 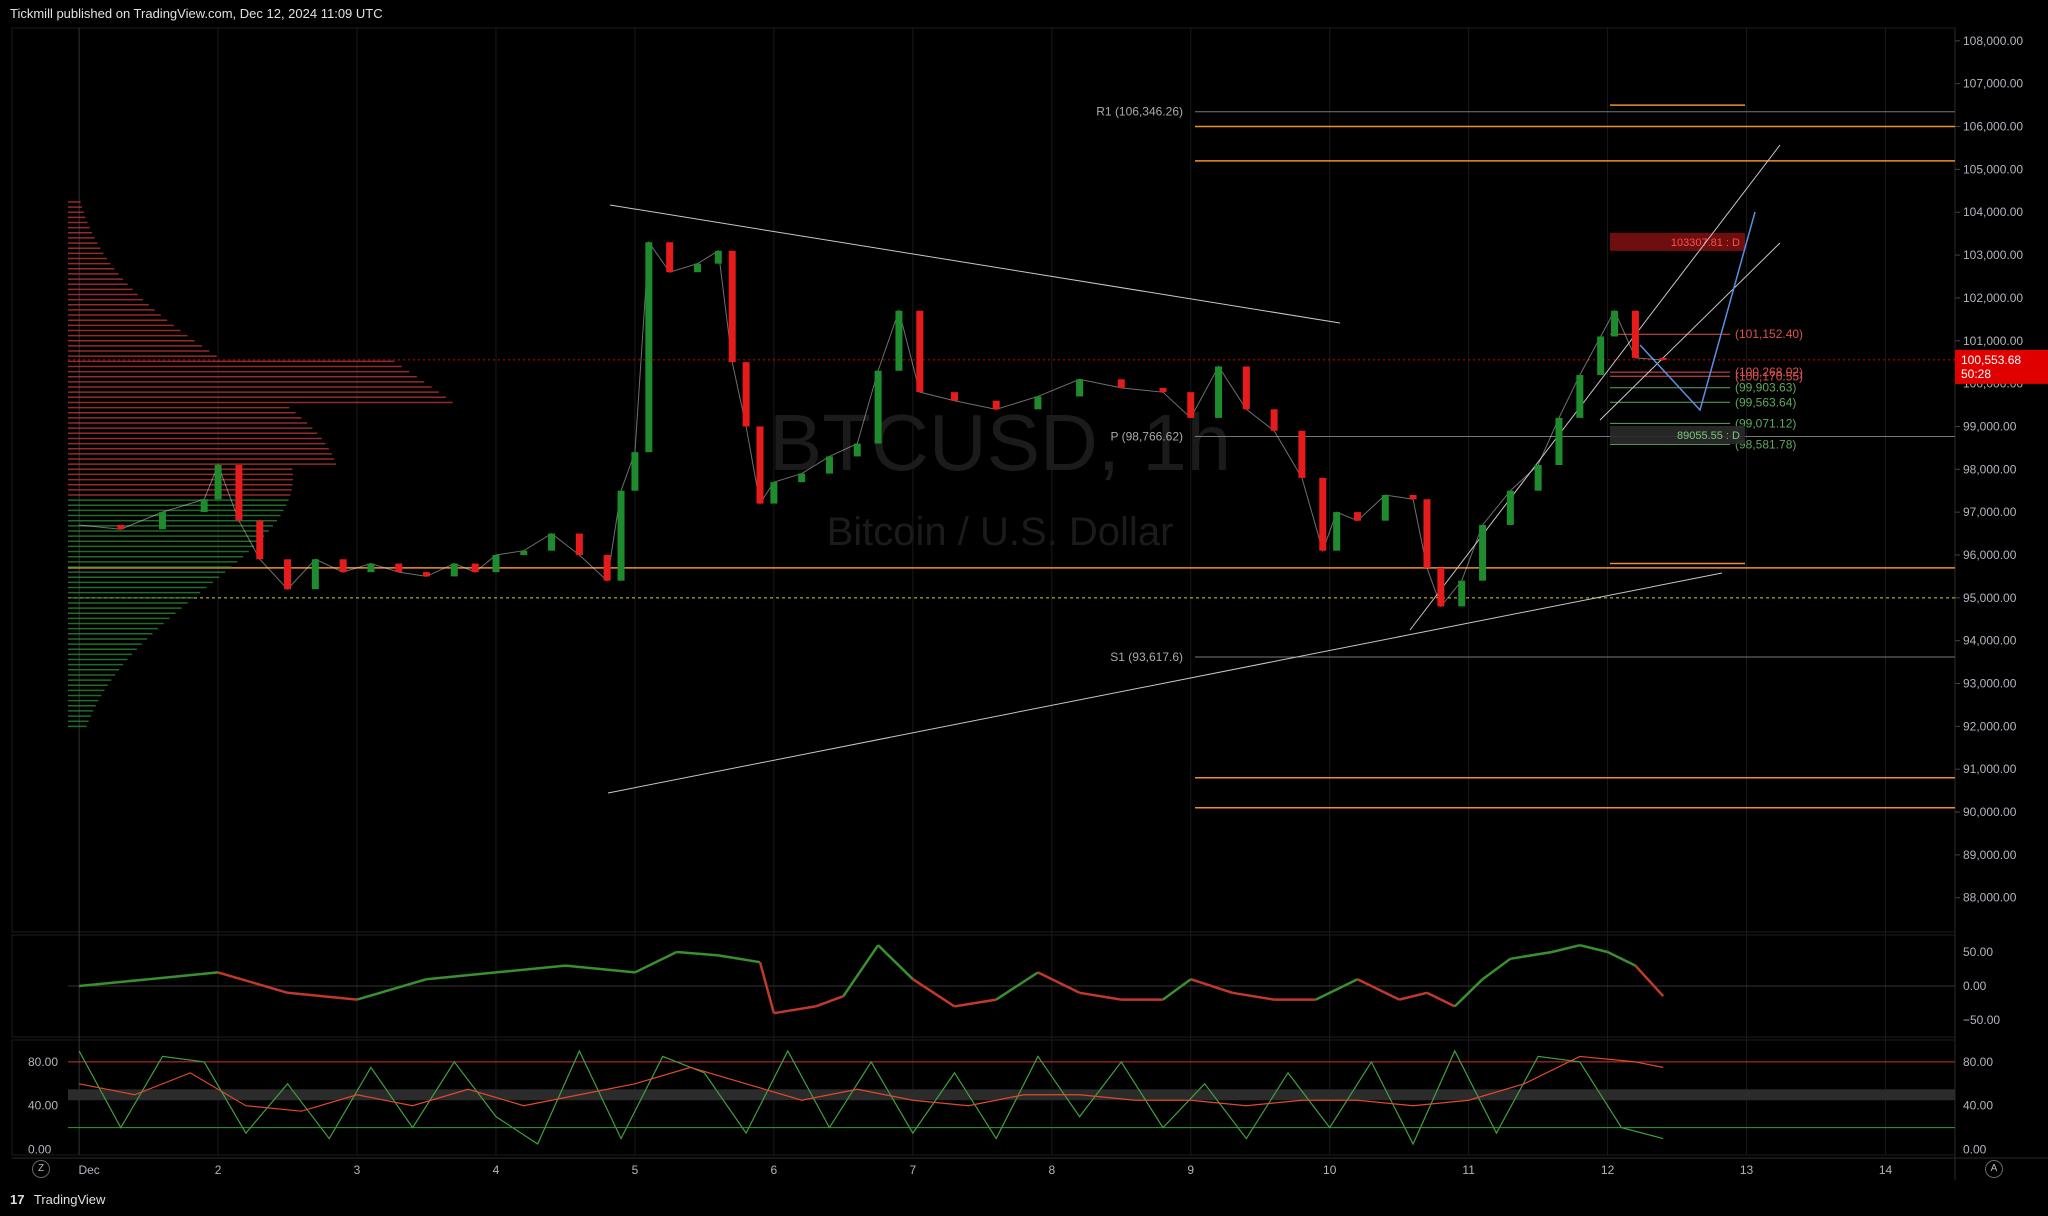 I want to click on y-tick-label: 89,000.00, so click(x=1990, y=855).